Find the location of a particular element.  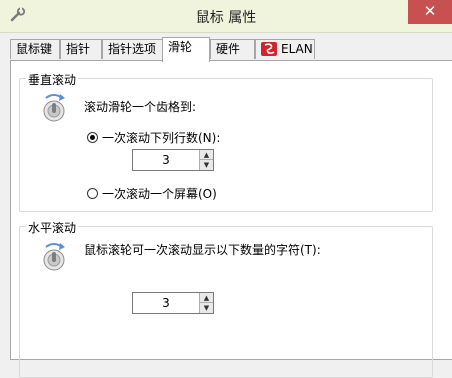

tab-label: 滑轮 is located at coordinates (180, 47).